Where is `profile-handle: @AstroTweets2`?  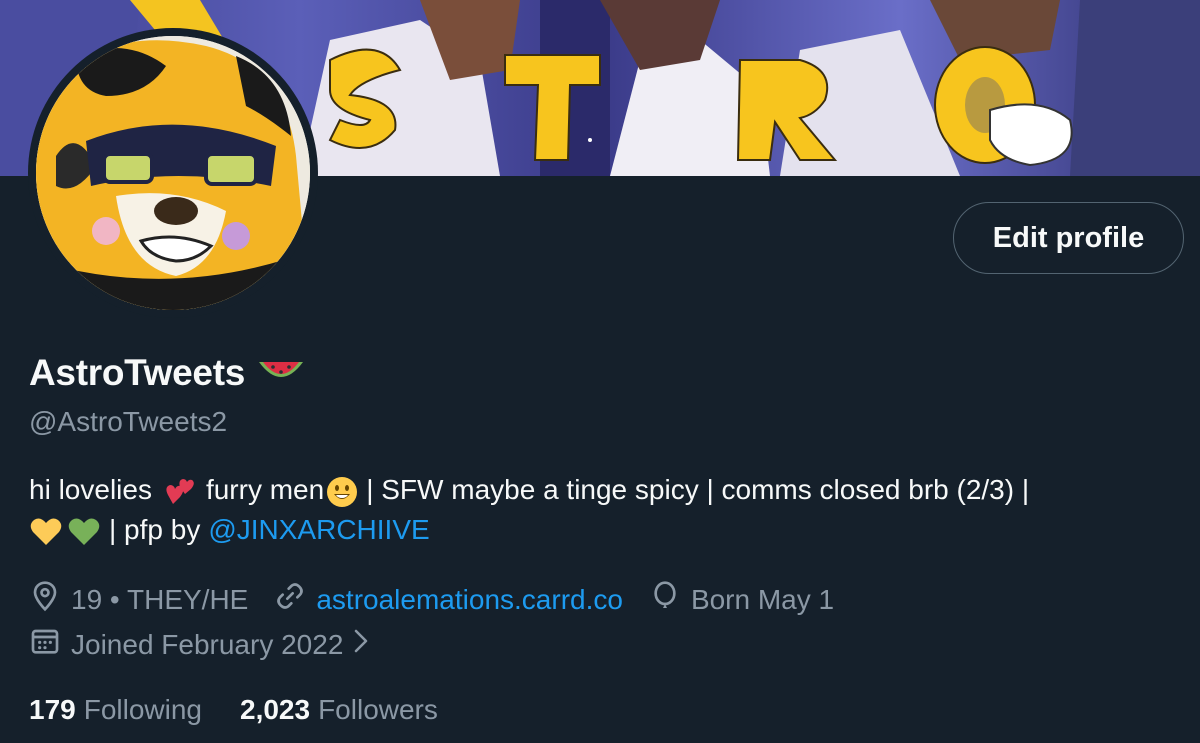
profile-handle: @AstroTweets2 is located at coordinates (128, 421).